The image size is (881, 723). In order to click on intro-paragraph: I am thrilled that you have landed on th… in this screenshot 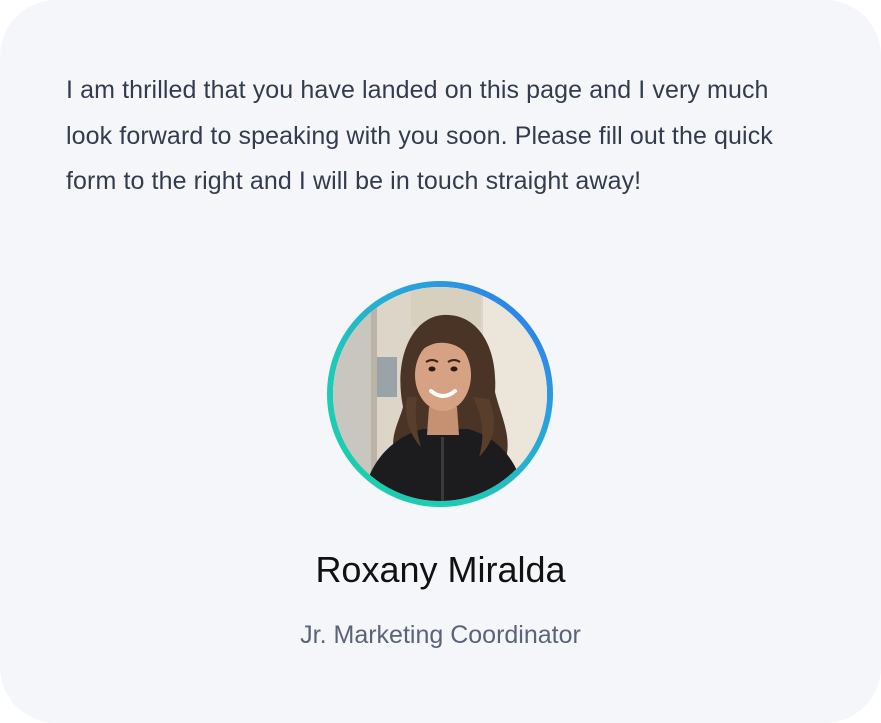, I will do `click(419, 135)`.